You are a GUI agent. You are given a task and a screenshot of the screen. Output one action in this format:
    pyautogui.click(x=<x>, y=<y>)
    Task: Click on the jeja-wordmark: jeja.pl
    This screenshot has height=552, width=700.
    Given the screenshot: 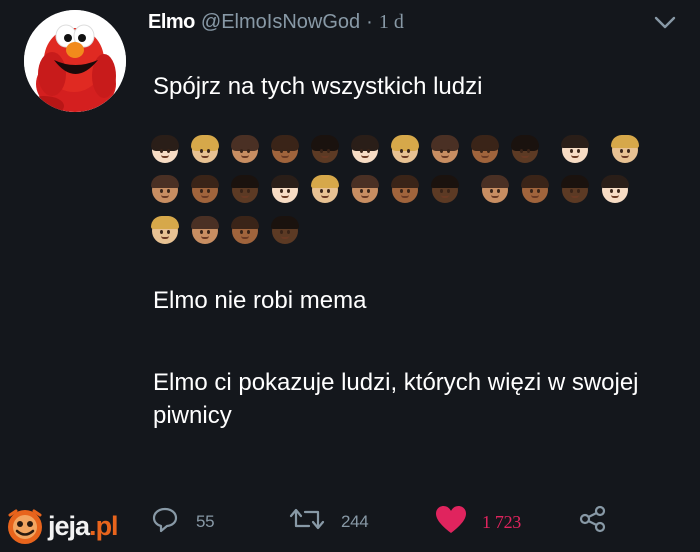 What is the action you would take?
    pyautogui.click(x=83, y=525)
    